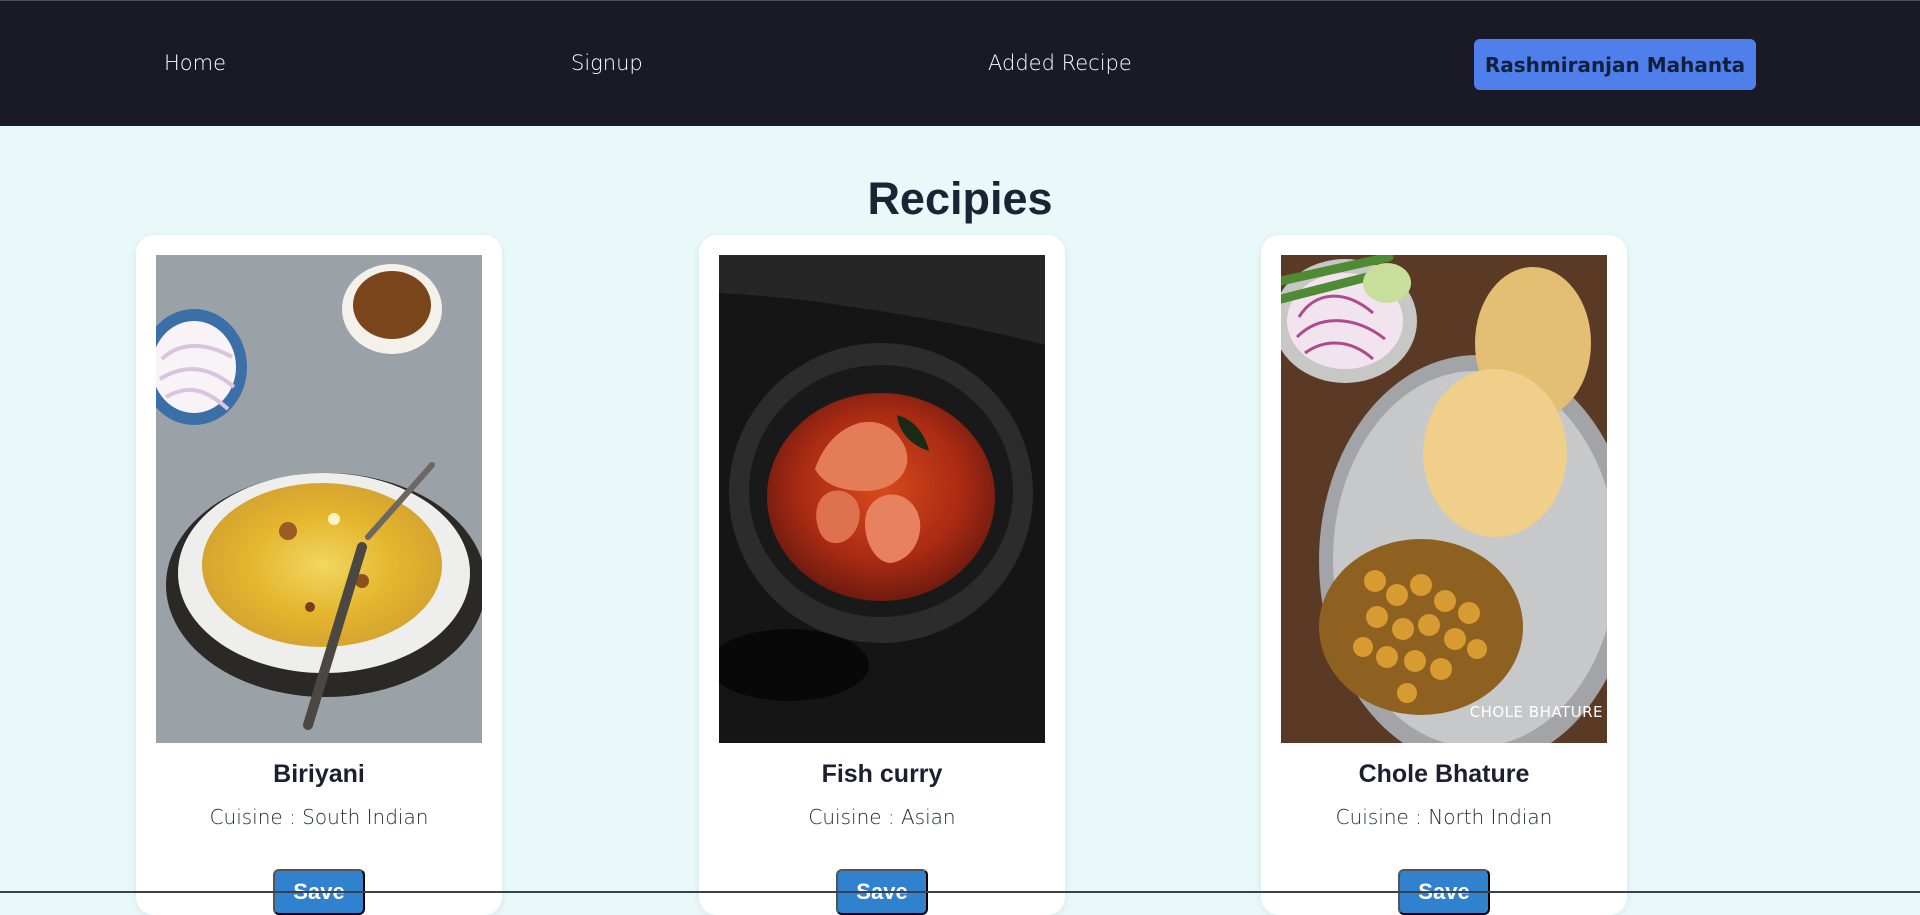 The width and height of the screenshot is (1920, 915). I want to click on recipe-cuisine: Cuisine : South Indian, so click(319, 817).